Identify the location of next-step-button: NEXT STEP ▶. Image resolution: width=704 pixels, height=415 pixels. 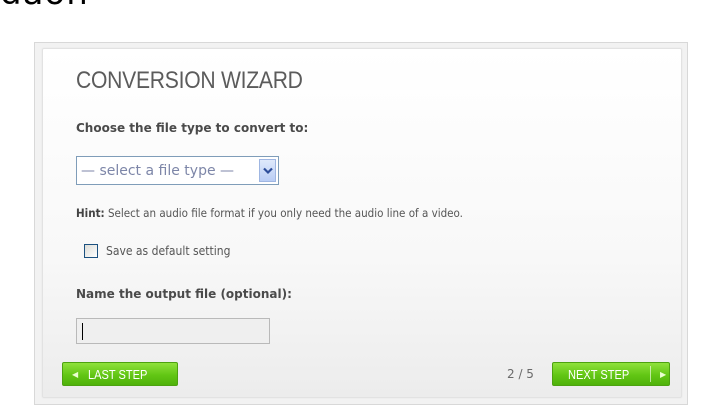
(611, 374).